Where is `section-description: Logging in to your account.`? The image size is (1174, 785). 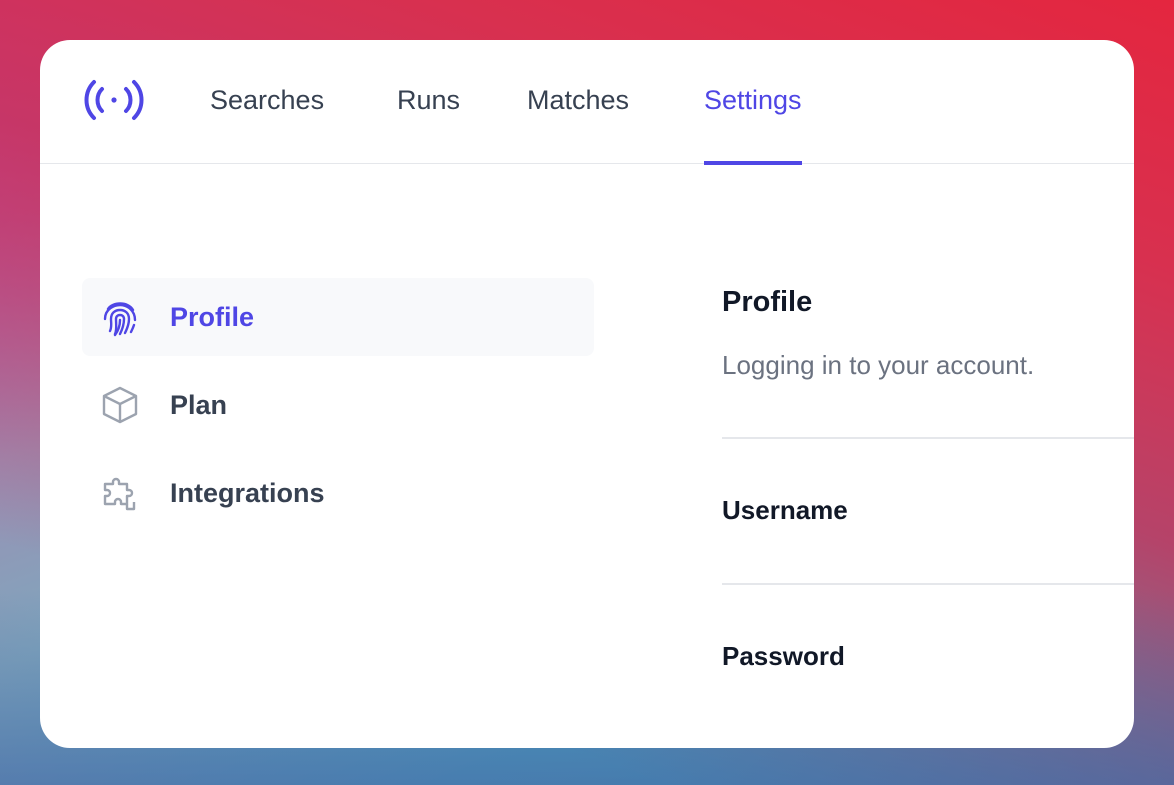
section-description: Logging in to your account. is located at coordinates (878, 365).